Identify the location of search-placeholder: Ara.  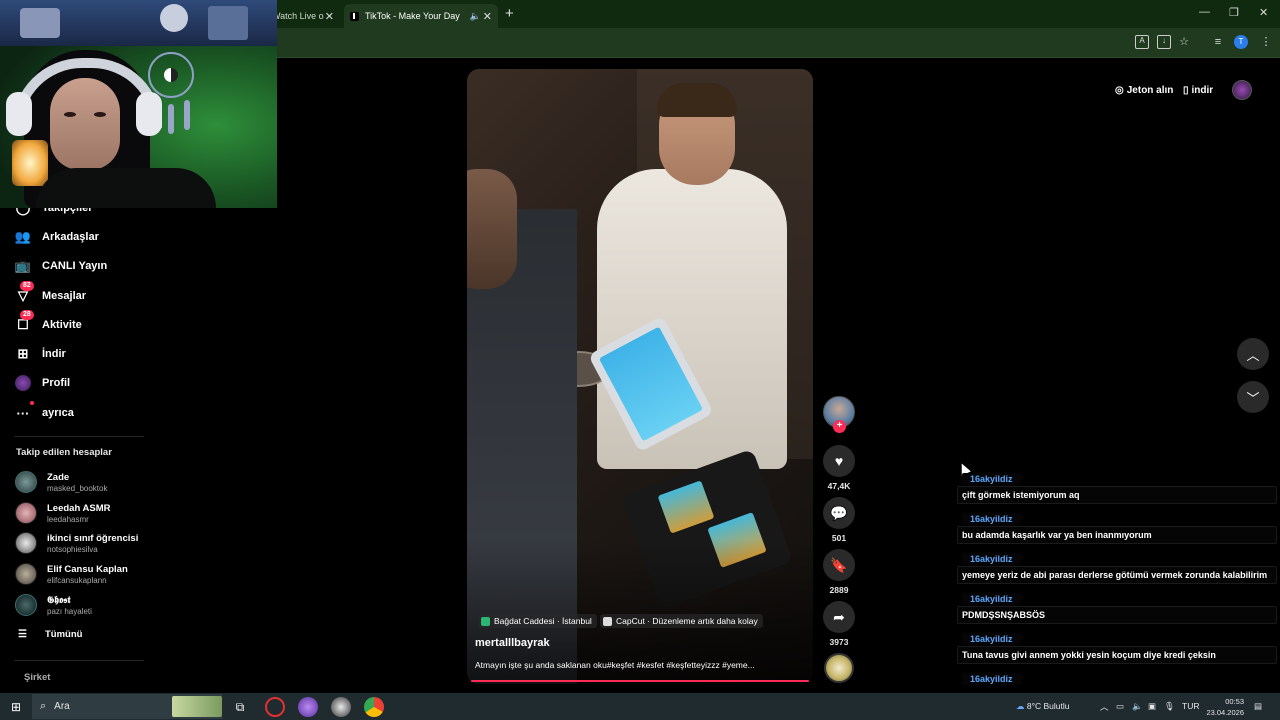
(62, 706).